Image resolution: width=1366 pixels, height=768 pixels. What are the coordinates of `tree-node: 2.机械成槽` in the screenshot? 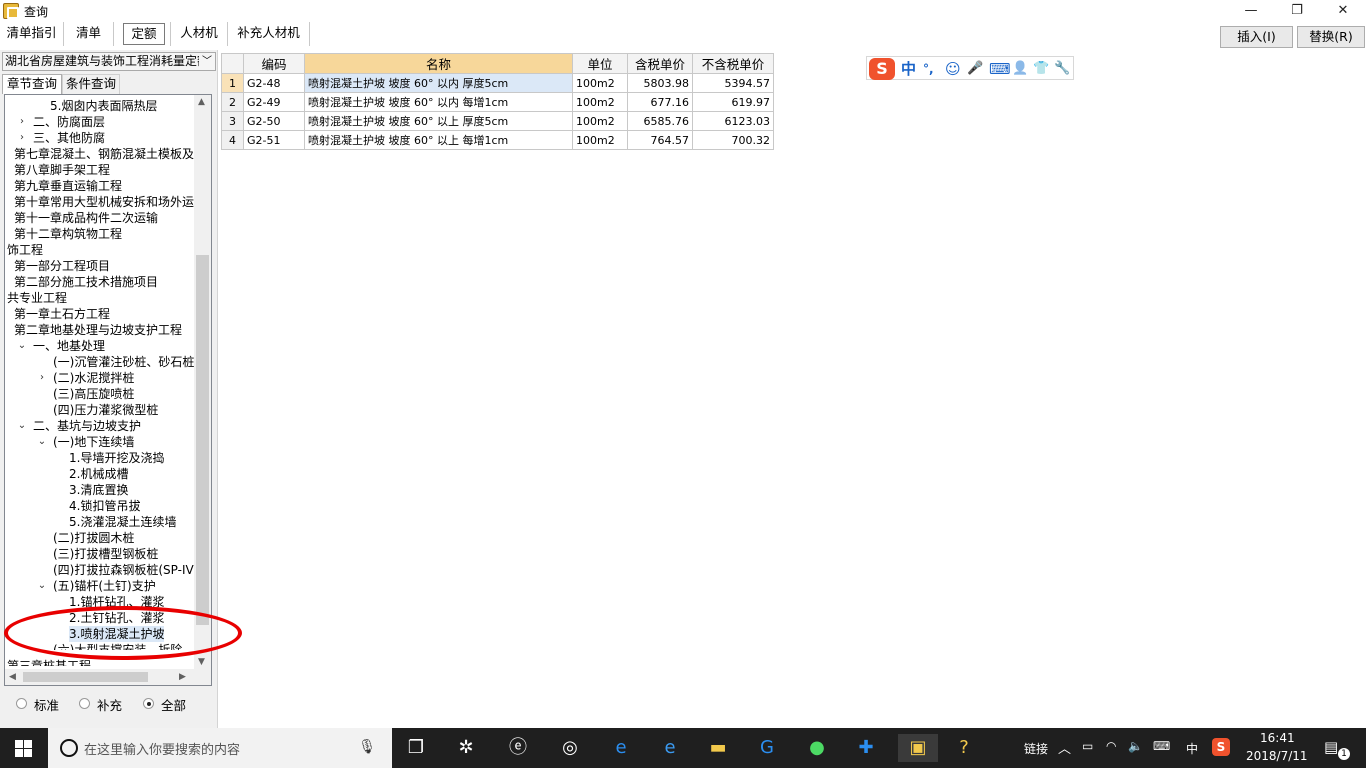 It's located at (98, 474).